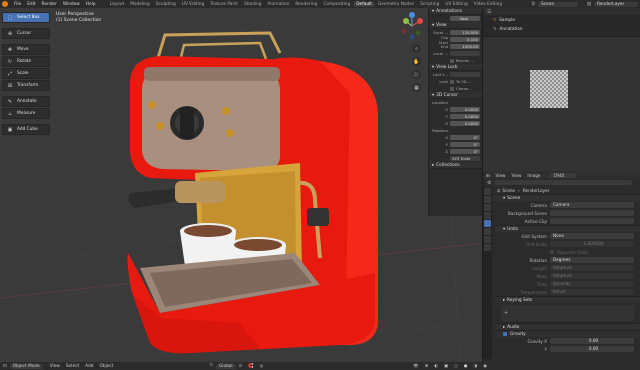  What do you see at coordinates (567, 197) in the screenshot?
I see `scene-panel-header: ▾ Scene` at bounding box center [567, 197].